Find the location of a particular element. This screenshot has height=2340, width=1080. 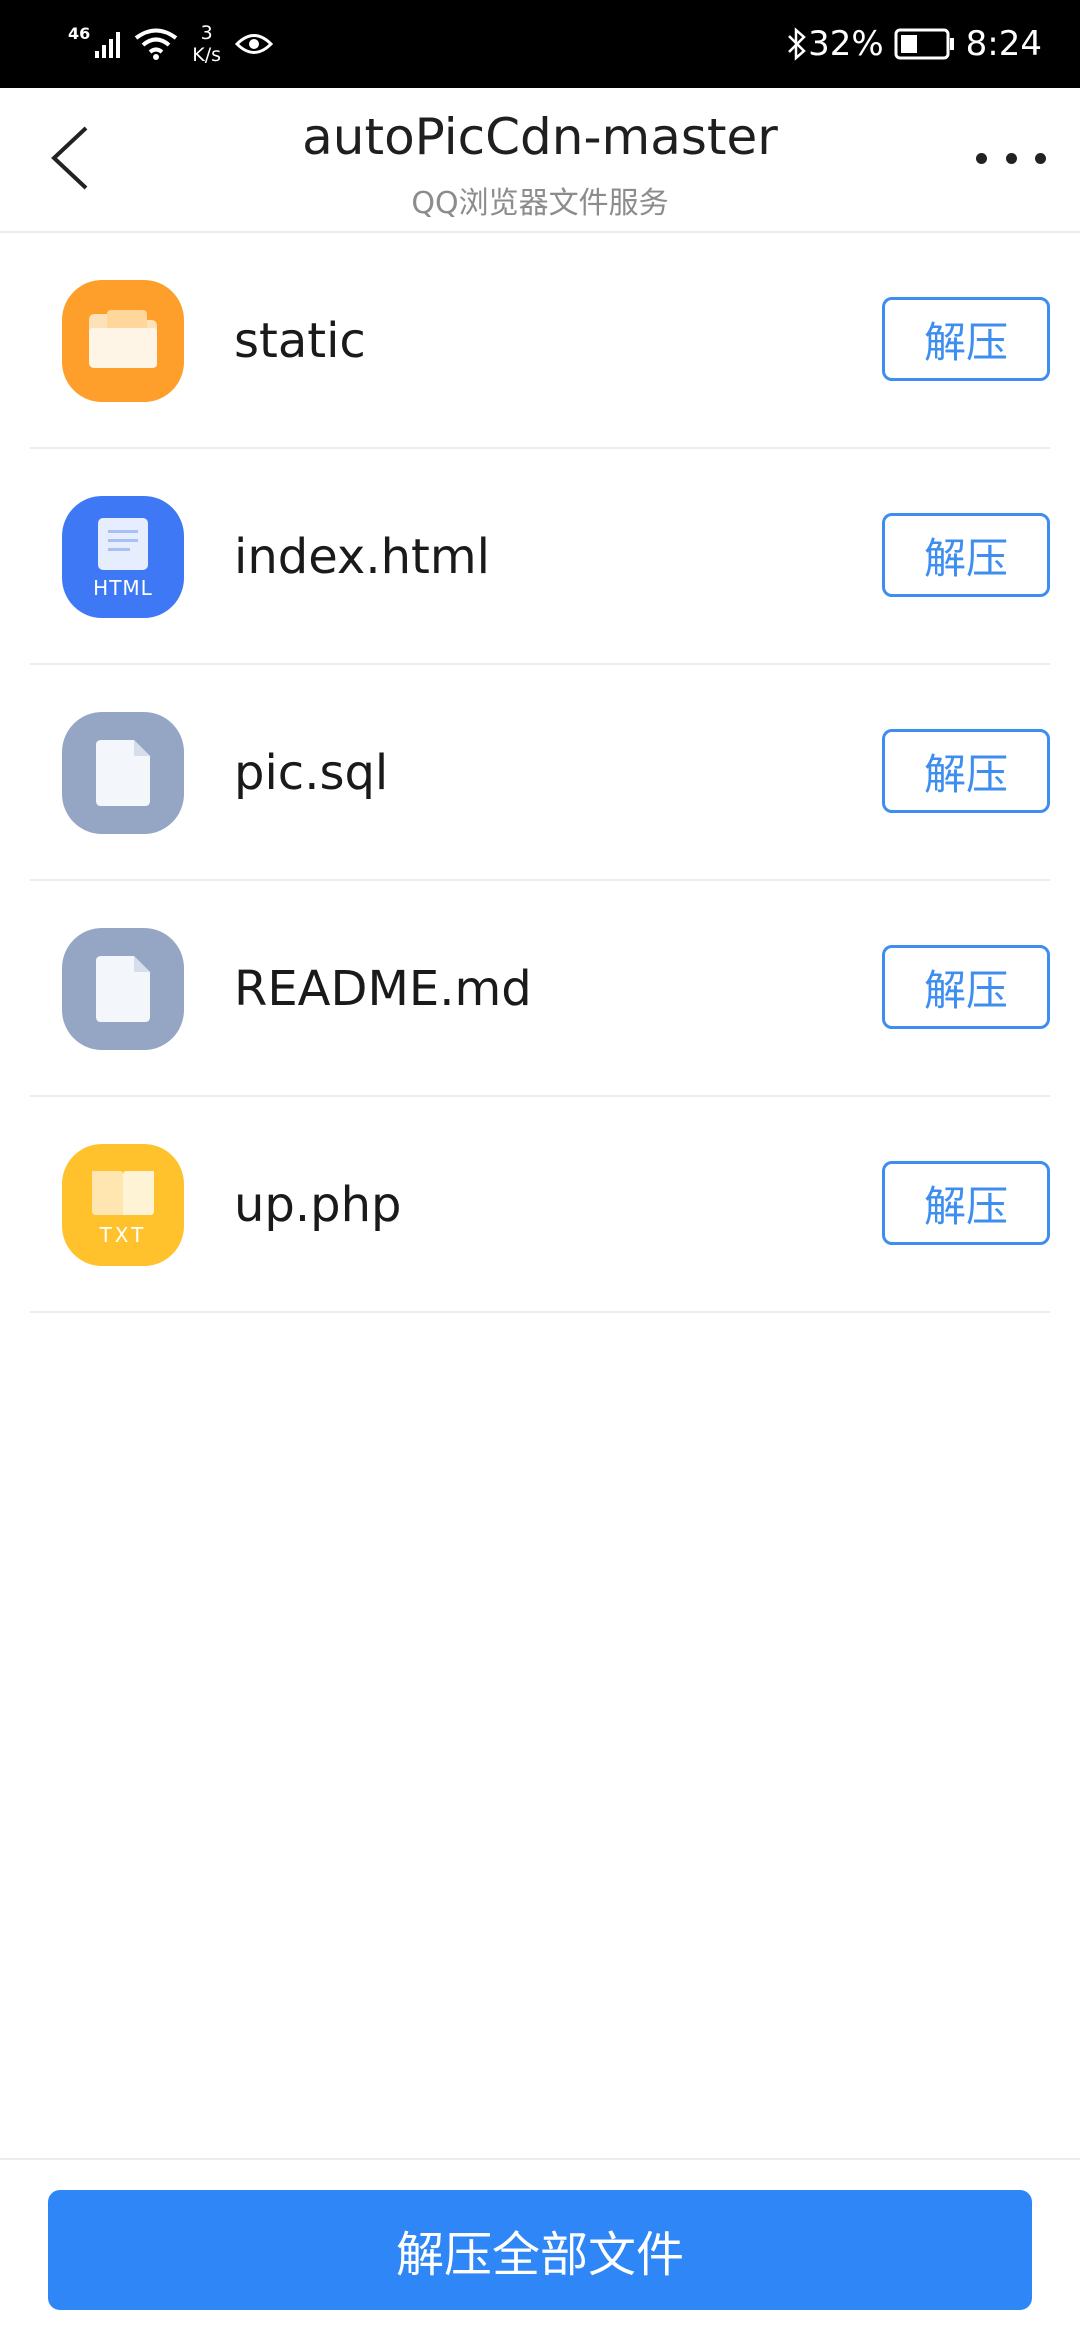

file-name: pic.sql is located at coordinates (311, 773).